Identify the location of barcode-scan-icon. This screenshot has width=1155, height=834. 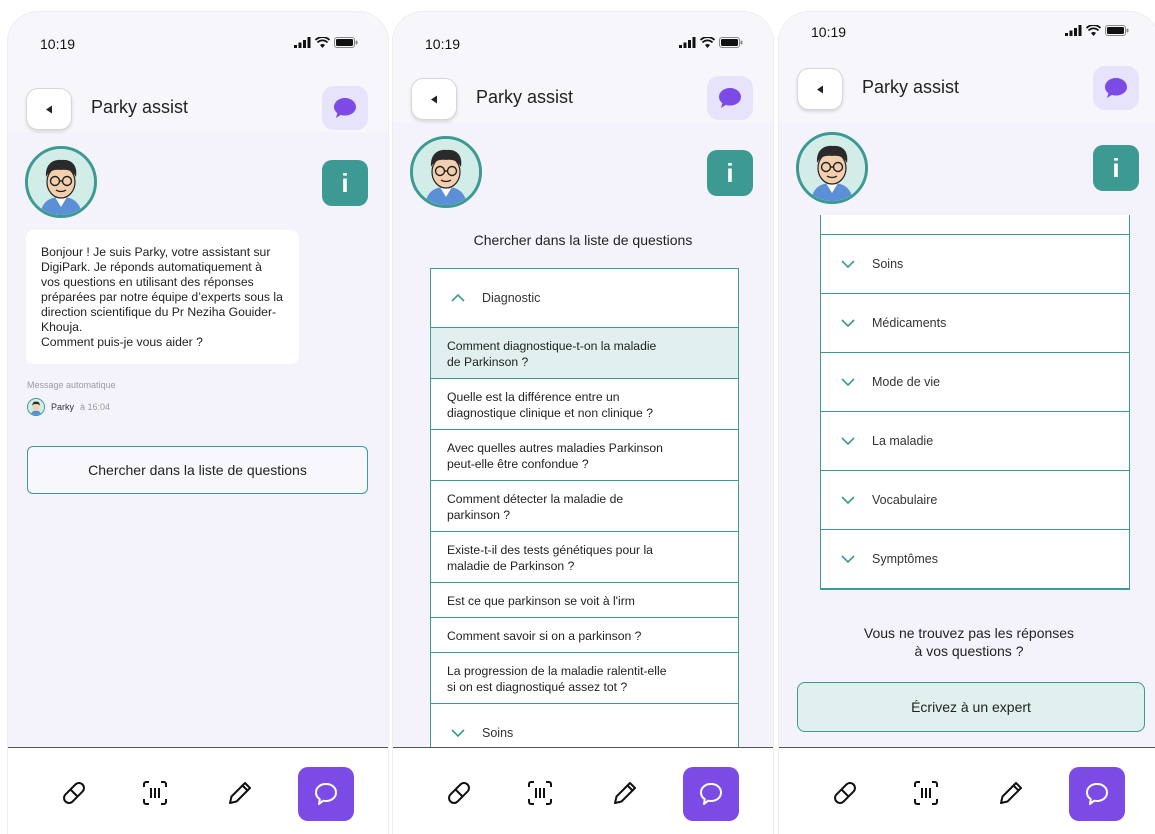
(540, 793).